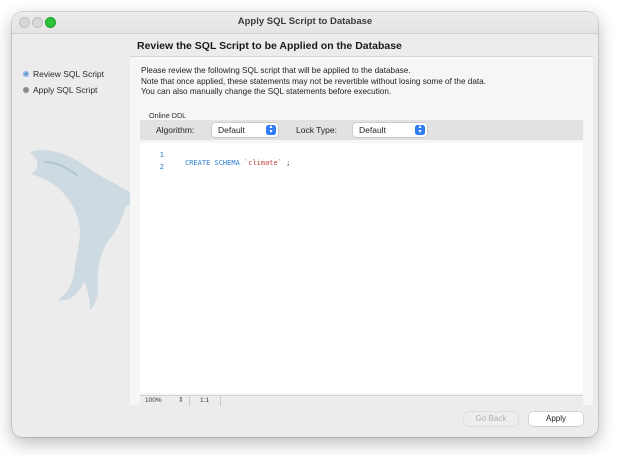  Describe the element at coordinates (316, 130) in the screenshot. I see `lock-type-label: Lock Type:` at that location.